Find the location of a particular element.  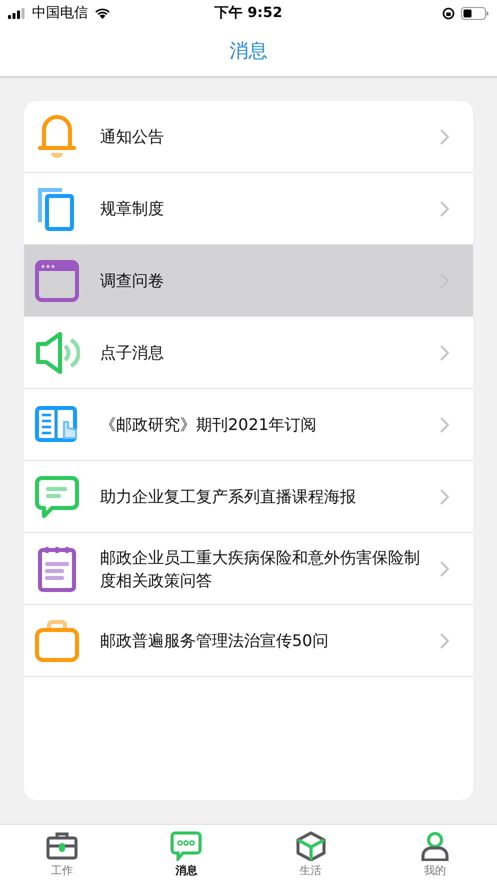

menu-item-label: 通知公告 is located at coordinates (132, 137).